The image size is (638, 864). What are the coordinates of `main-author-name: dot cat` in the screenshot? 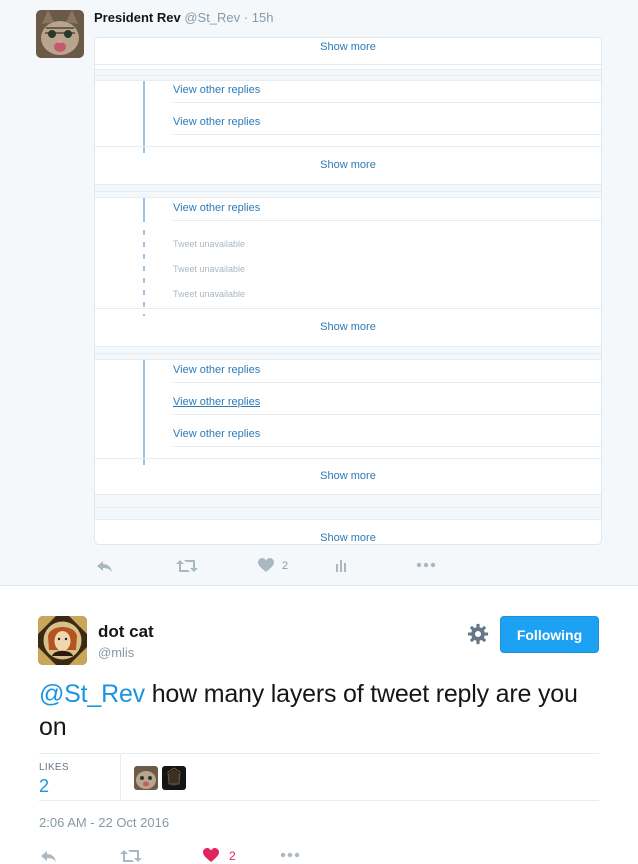 It's located at (126, 632).